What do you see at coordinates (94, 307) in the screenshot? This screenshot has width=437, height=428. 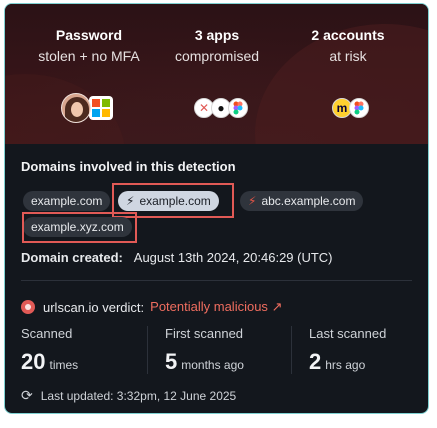 I see `urlscan-label: urlscan.io verdict:` at bounding box center [94, 307].